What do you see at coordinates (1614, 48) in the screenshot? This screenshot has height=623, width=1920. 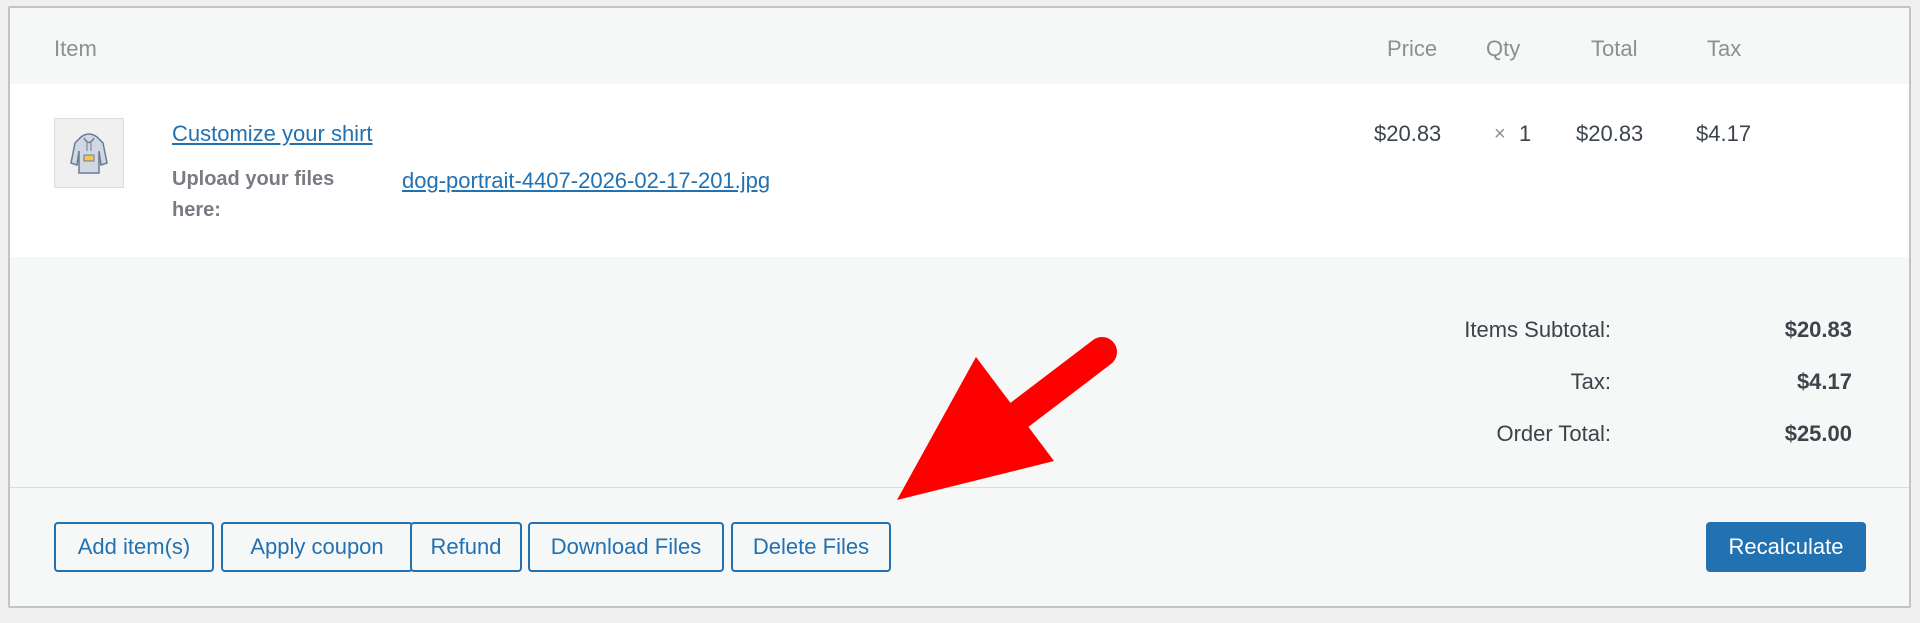 I see `header-total: Total` at bounding box center [1614, 48].